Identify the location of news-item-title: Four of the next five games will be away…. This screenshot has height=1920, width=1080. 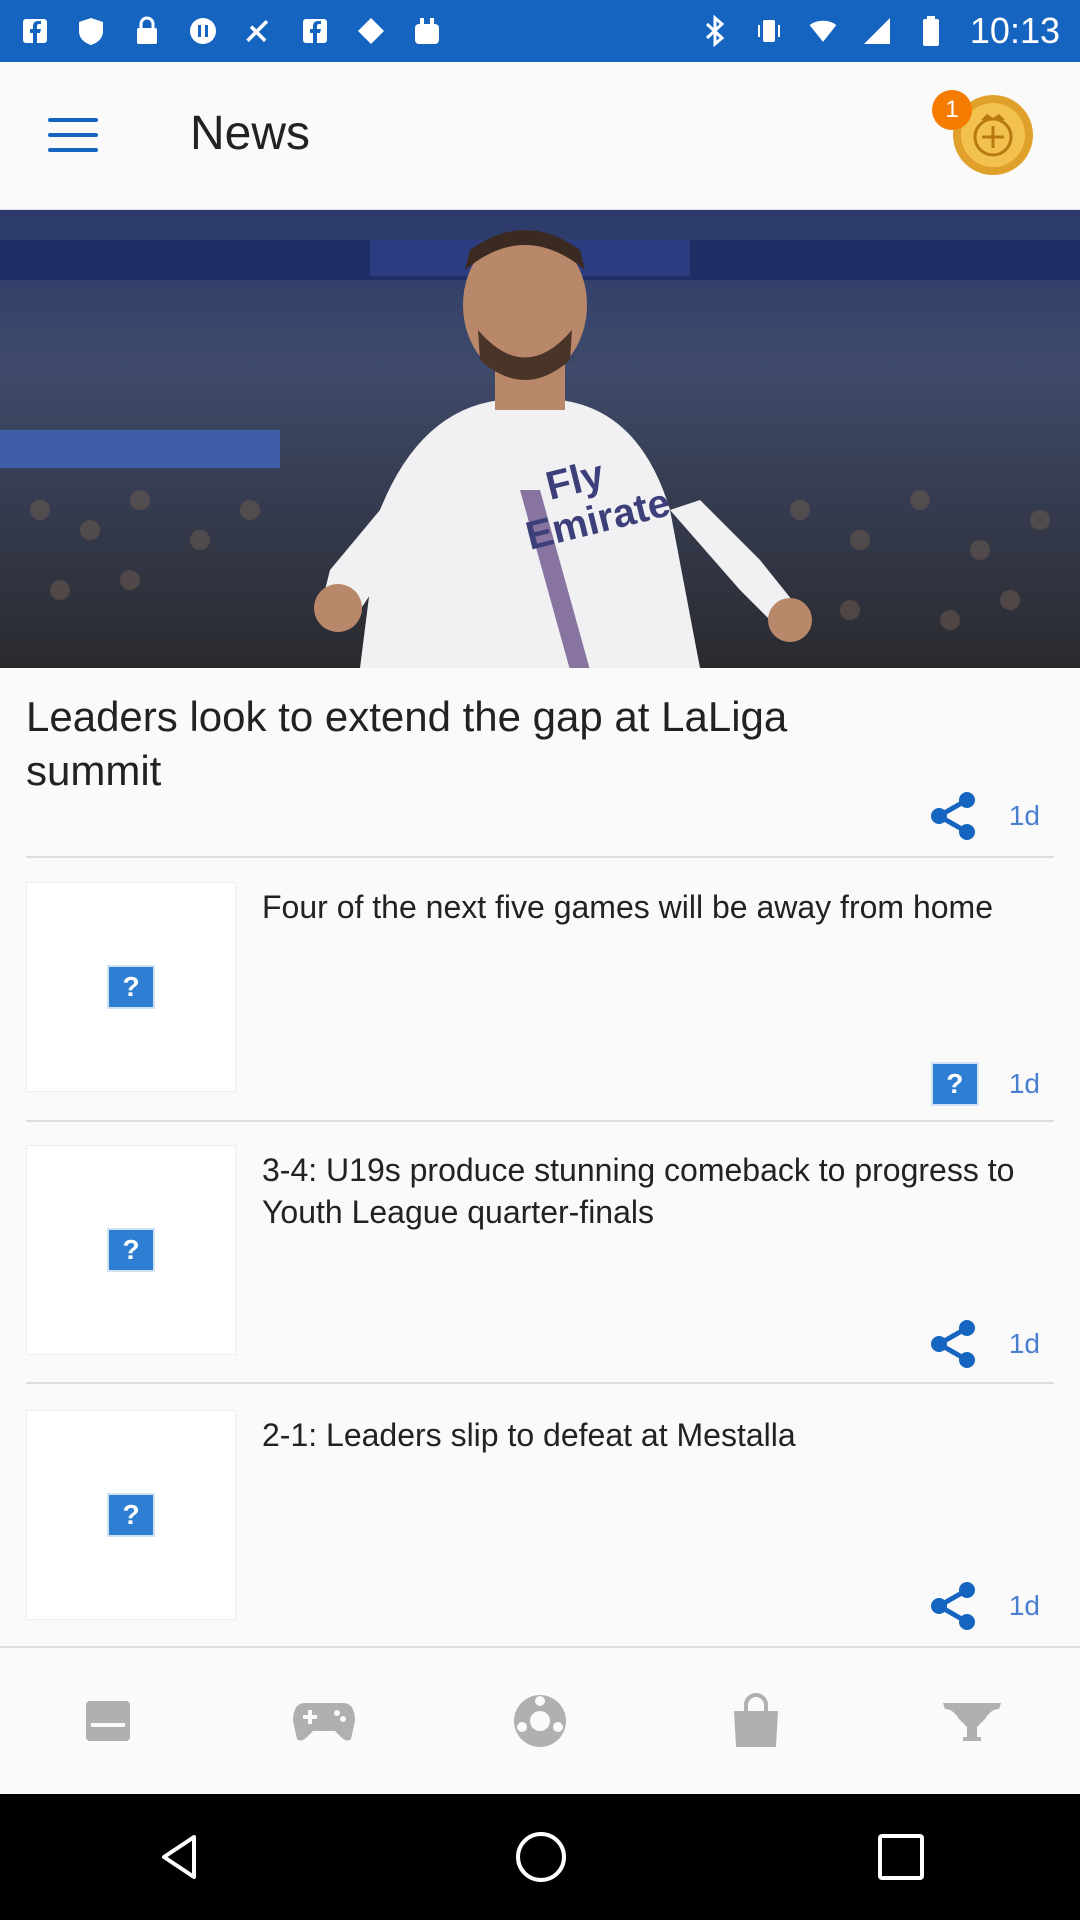
(647, 907).